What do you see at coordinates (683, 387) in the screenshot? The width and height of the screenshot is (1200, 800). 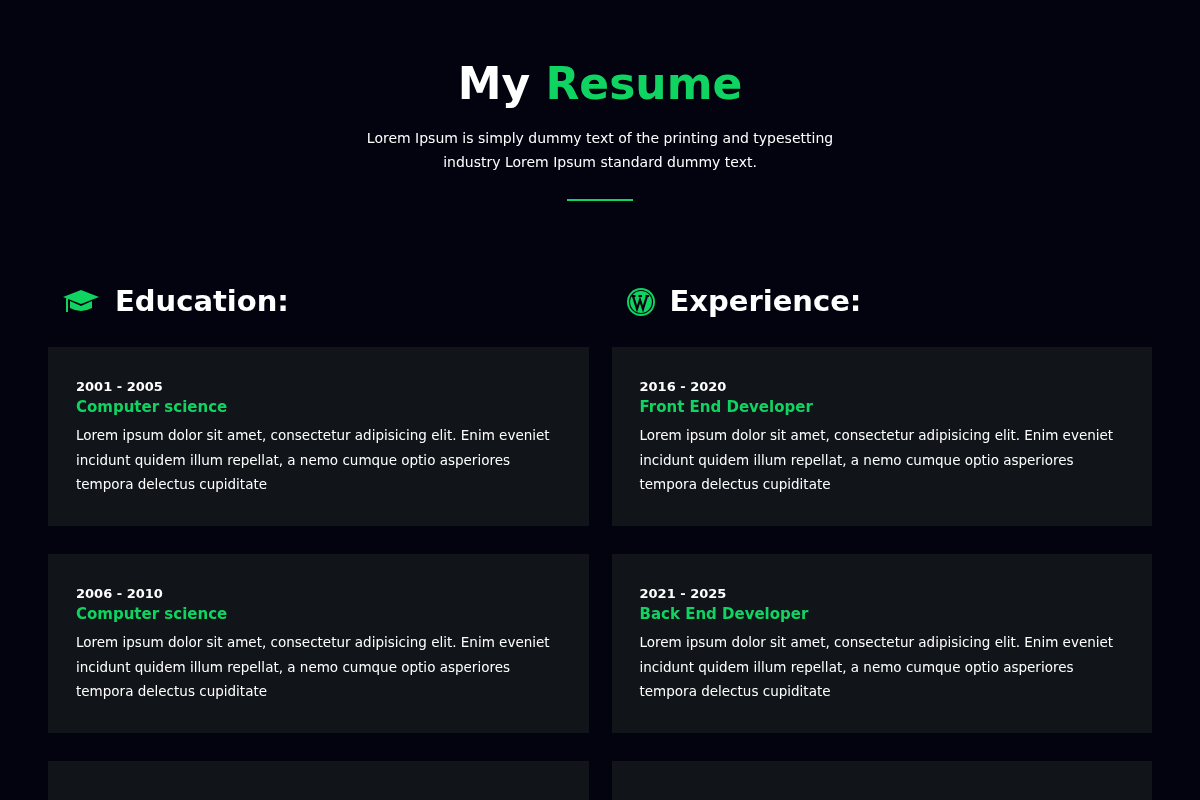 I see `years-label: 2016 - 2020` at bounding box center [683, 387].